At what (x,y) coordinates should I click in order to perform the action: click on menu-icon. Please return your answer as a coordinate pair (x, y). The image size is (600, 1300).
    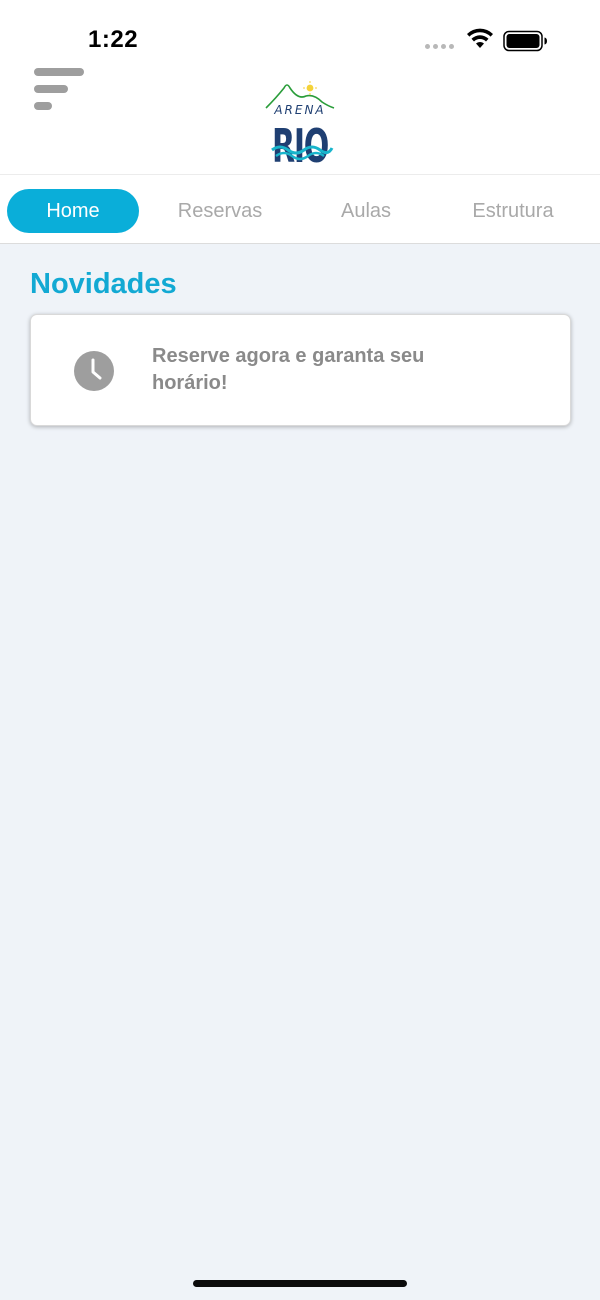
    Looking at the image, I should click on (60, 90).